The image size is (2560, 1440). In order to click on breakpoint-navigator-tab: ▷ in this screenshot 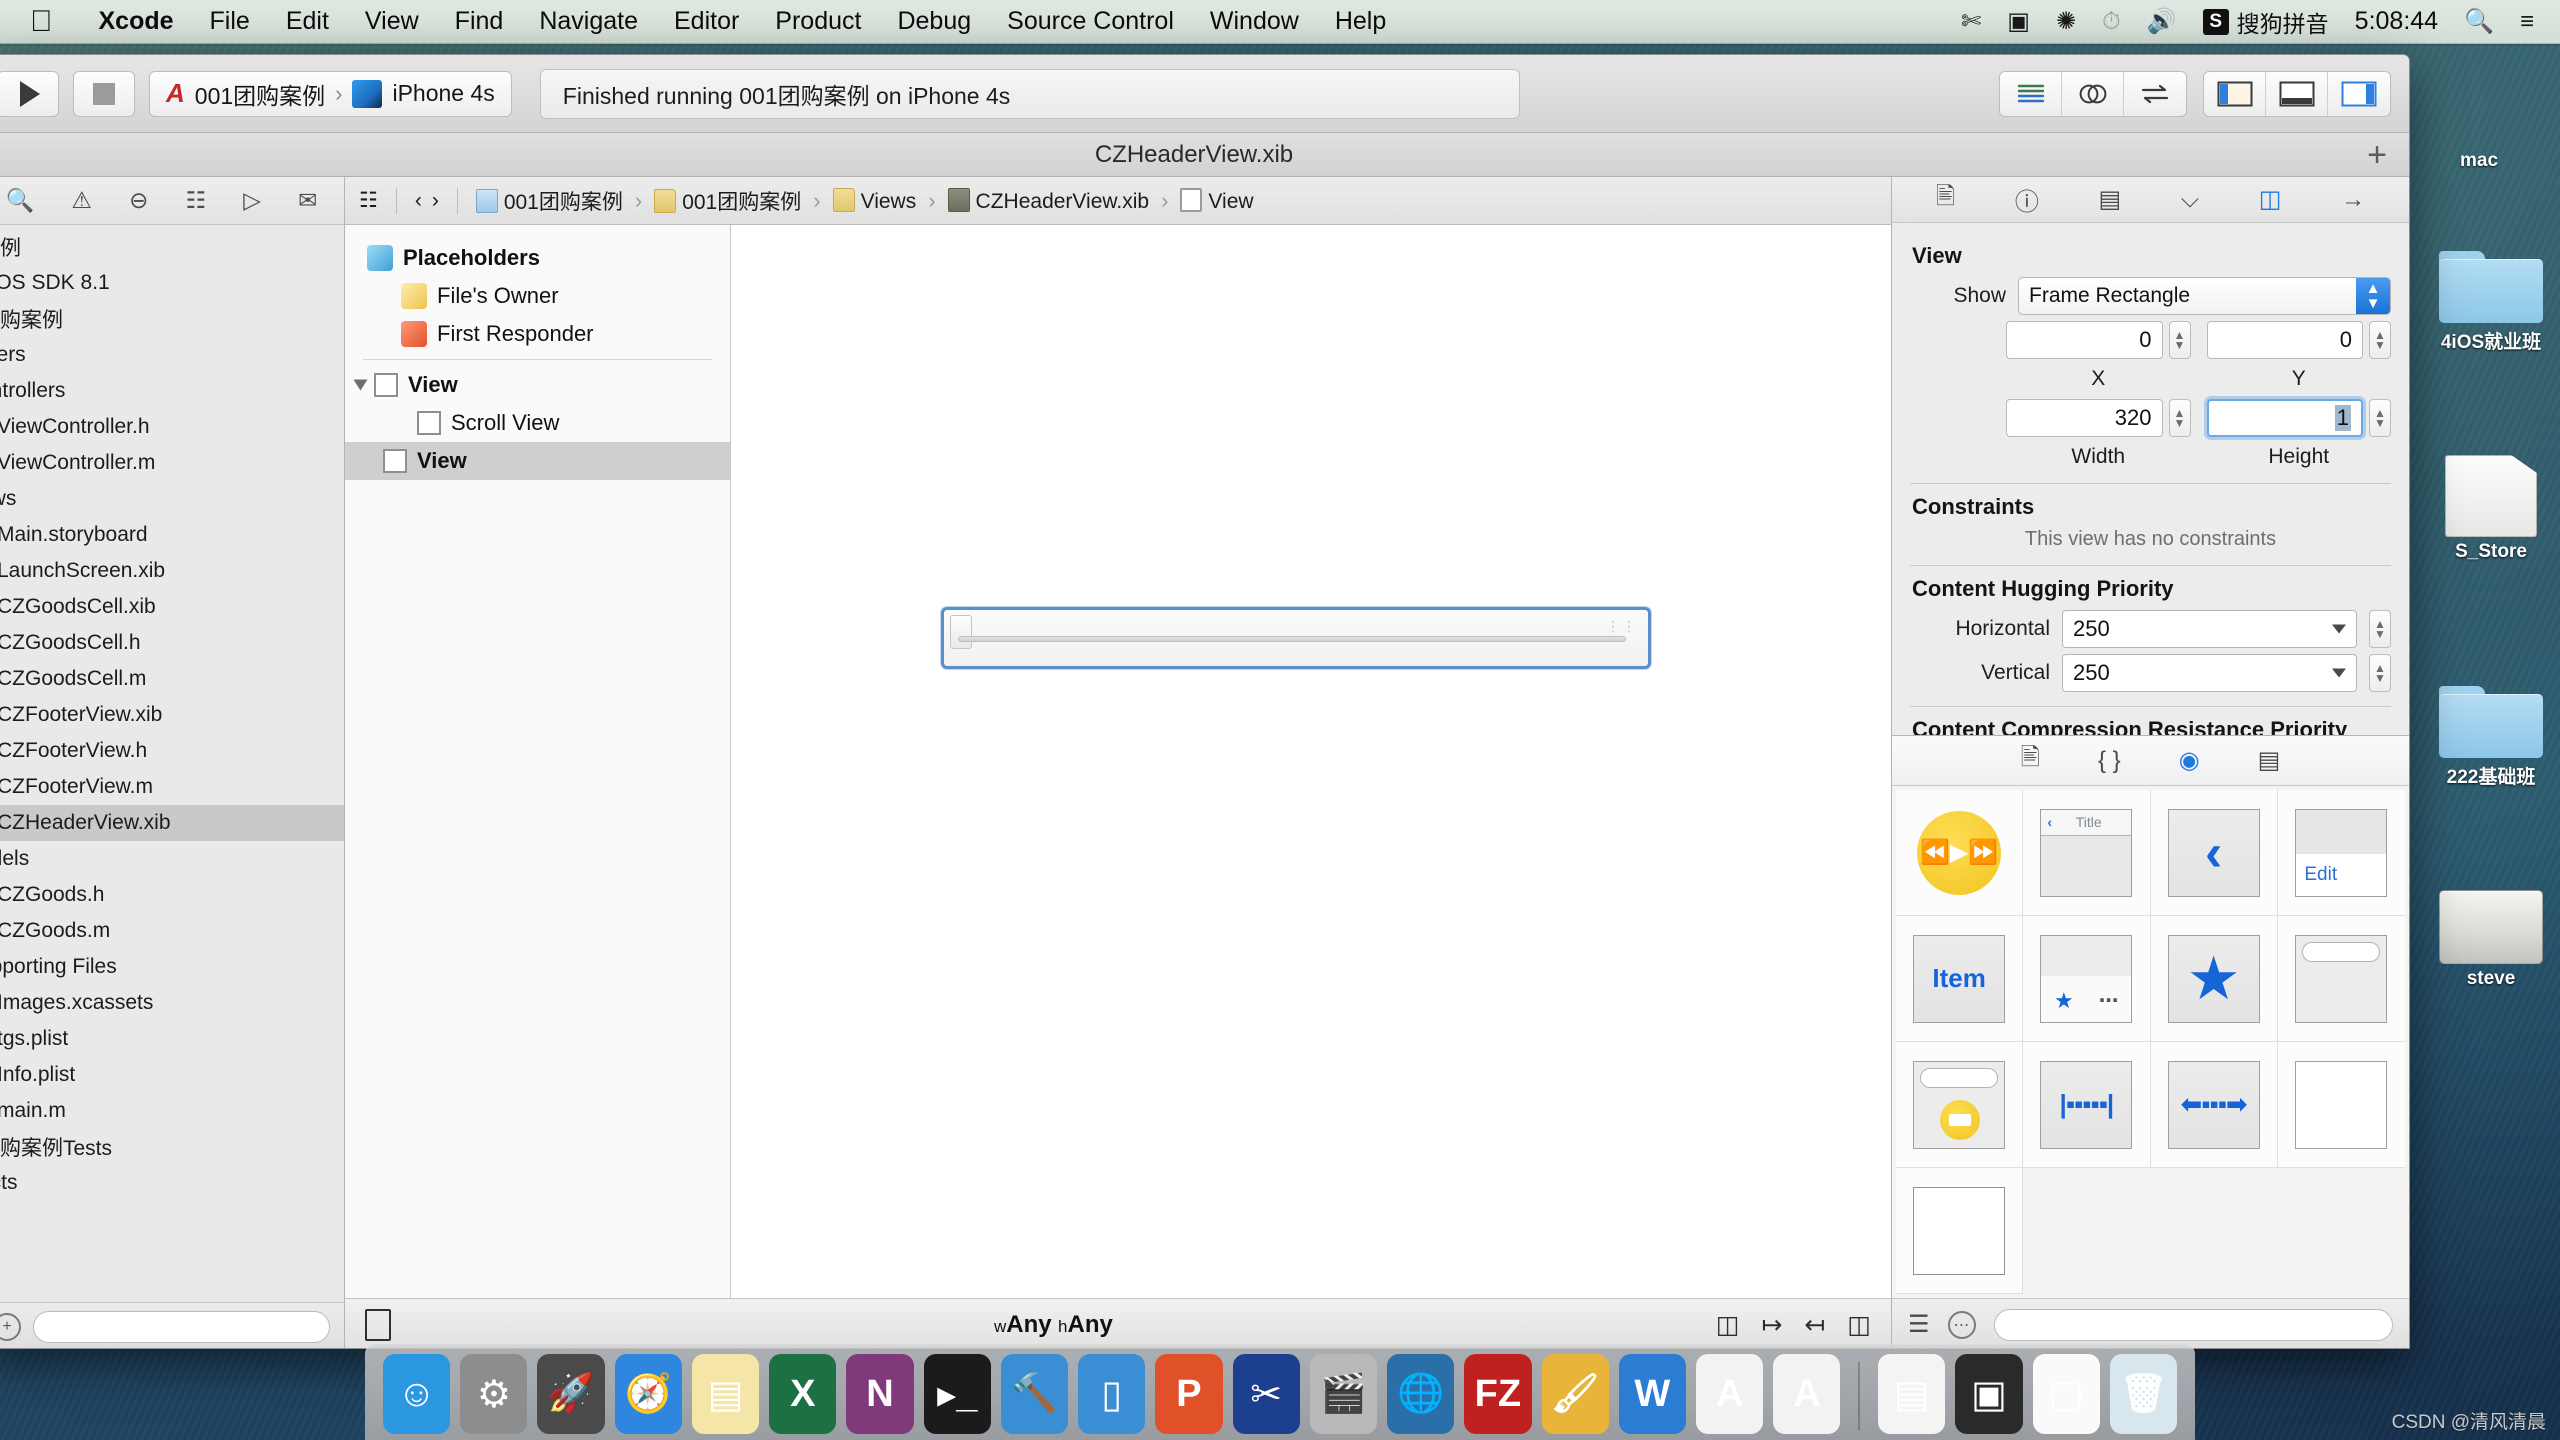, I will do `click(252, 200)`.